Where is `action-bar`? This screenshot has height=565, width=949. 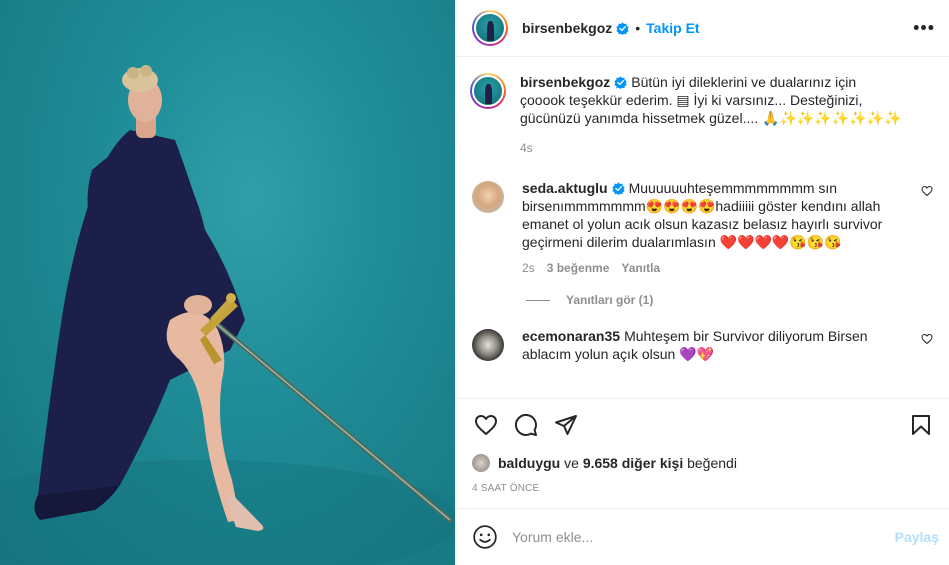 action-bar is located at coordinates (702, 425).